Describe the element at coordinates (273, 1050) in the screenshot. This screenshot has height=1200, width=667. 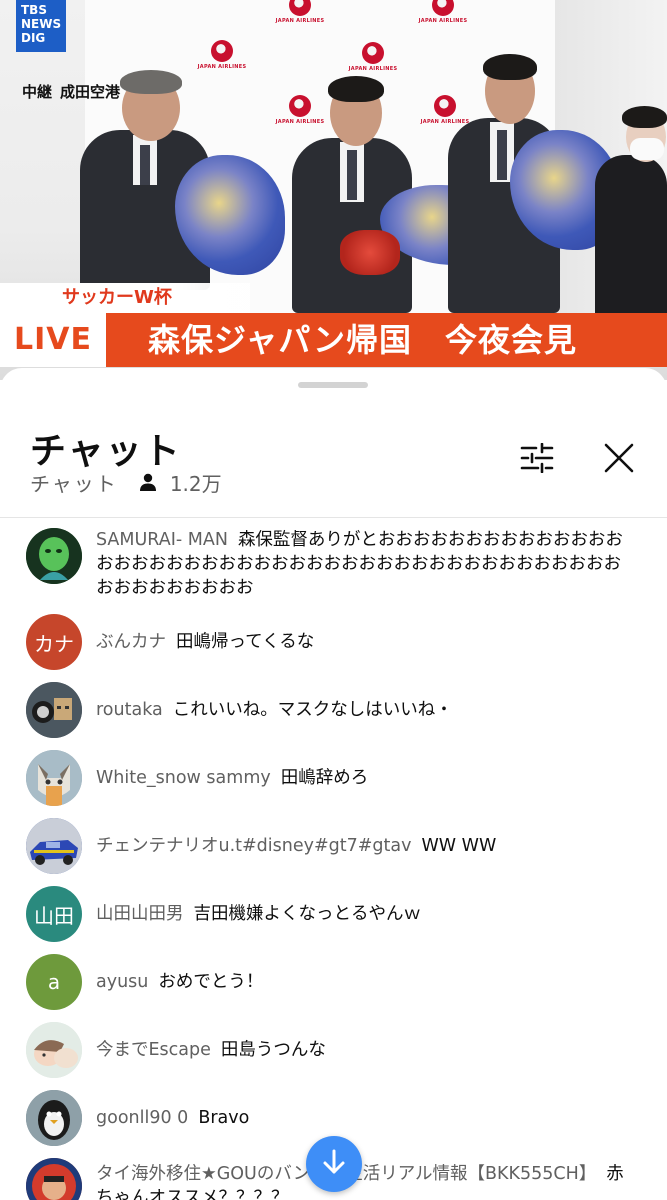
I see `message-text: 田島うつんな` at that location.